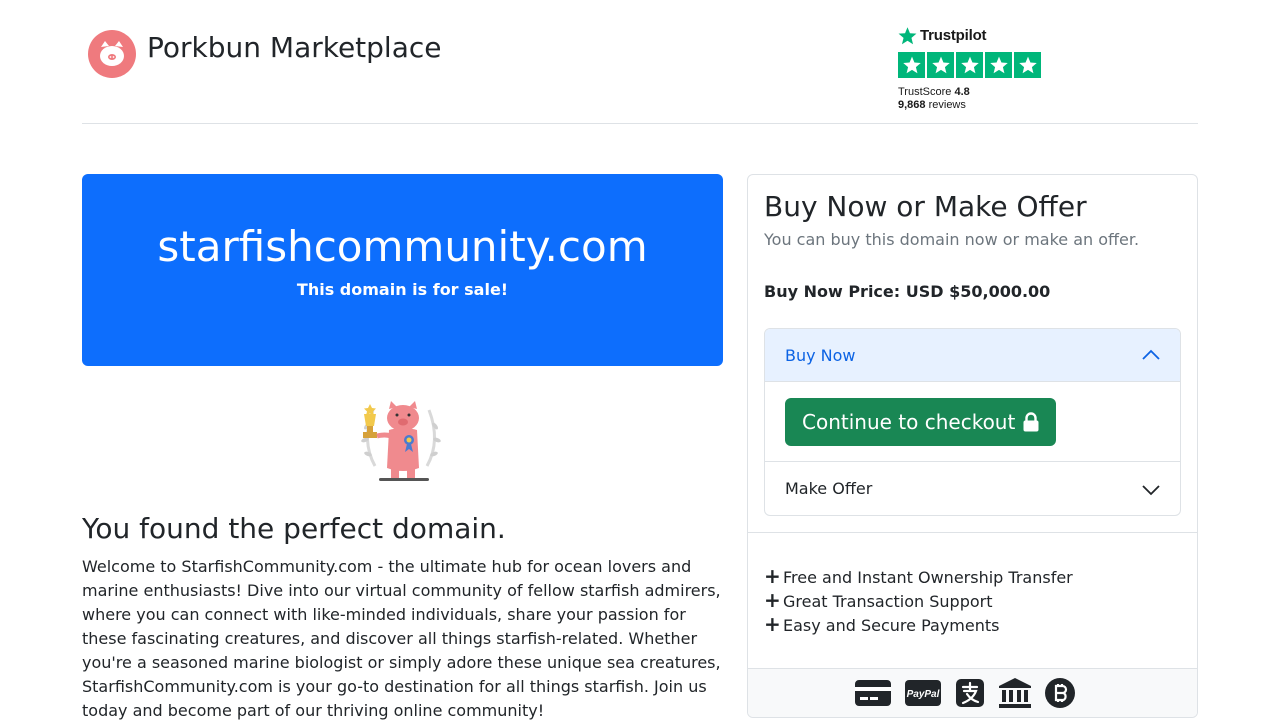  Describe the element at coordinates (978, 99) in the screenshot. I see `trustscore: TrustScore 4.8 9,868 reviews` at that location.